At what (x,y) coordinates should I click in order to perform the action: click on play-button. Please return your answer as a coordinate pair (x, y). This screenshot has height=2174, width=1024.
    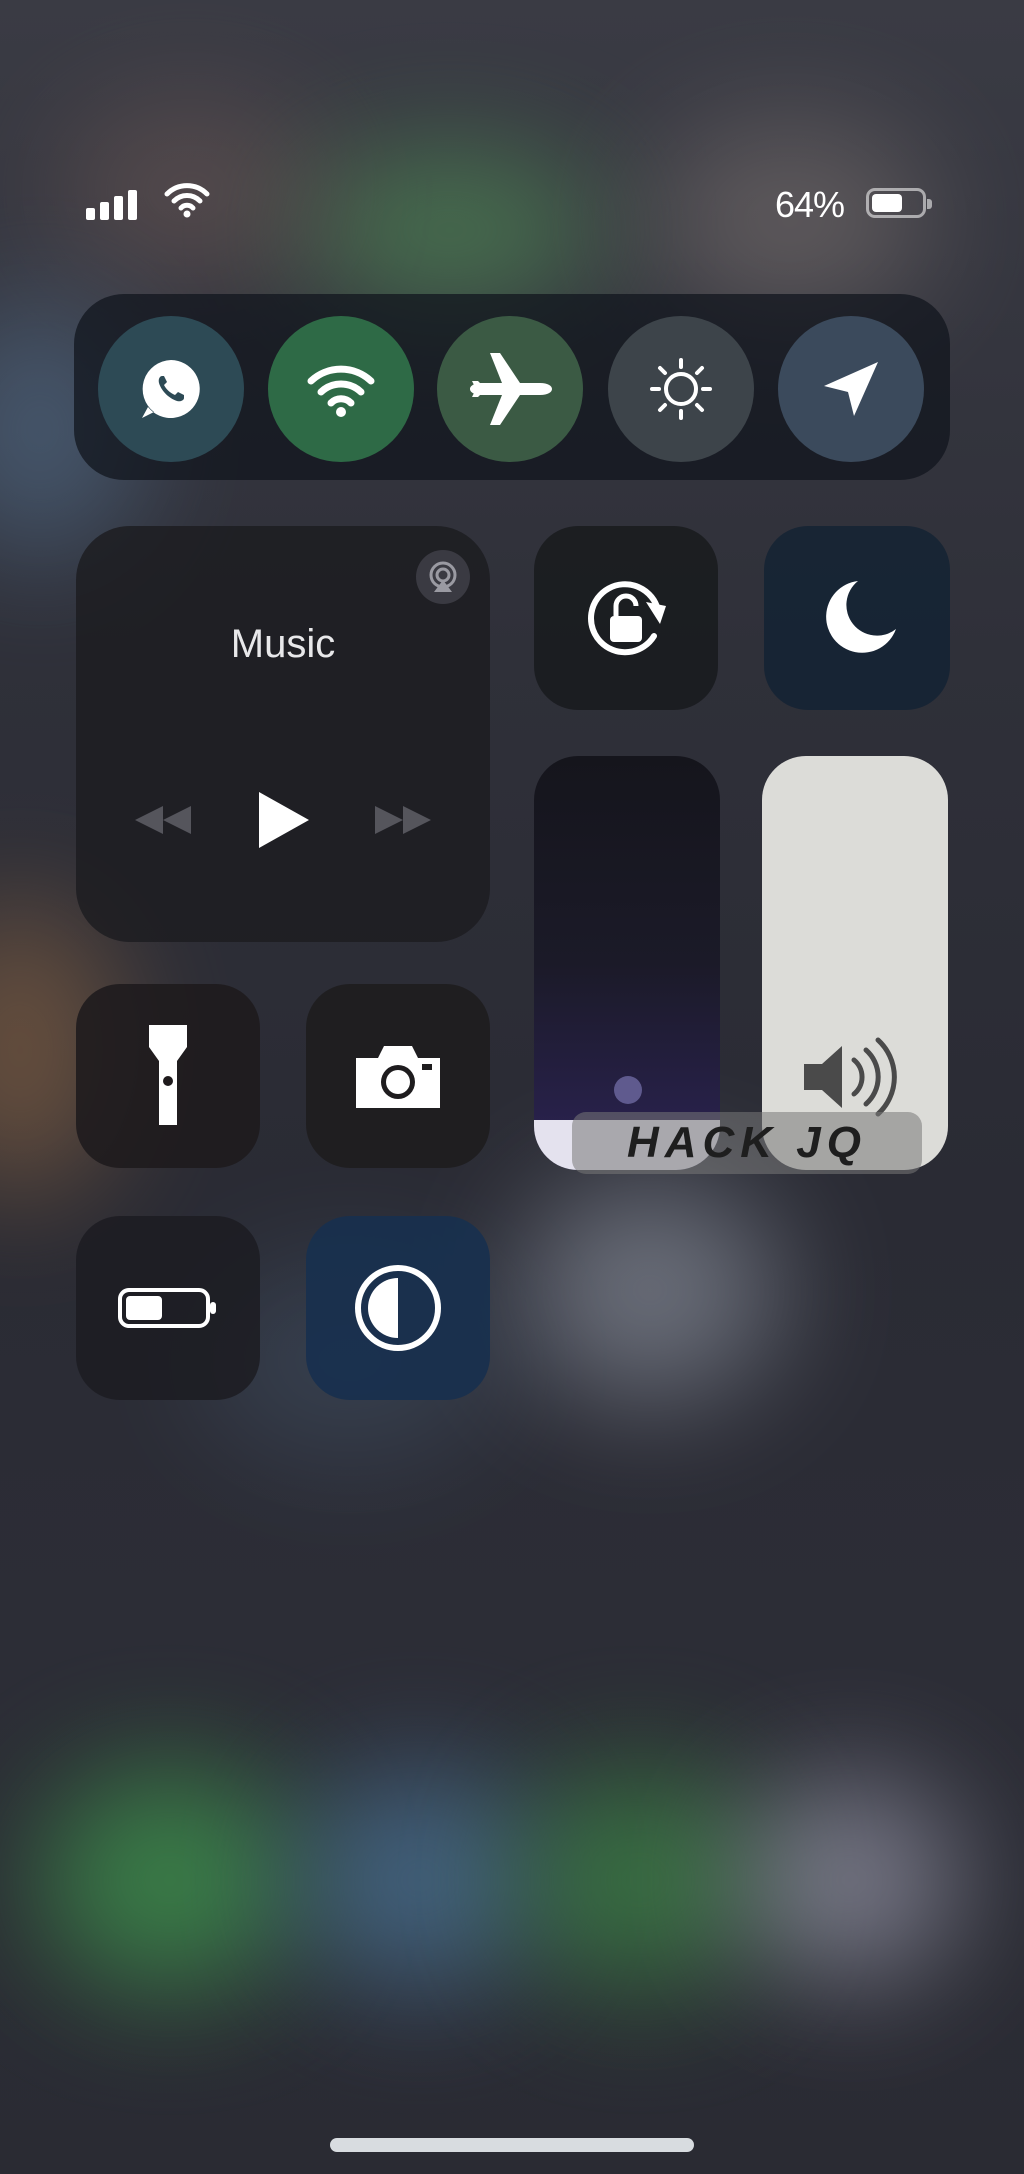
    Looking at the image, I should click on (283, 820).